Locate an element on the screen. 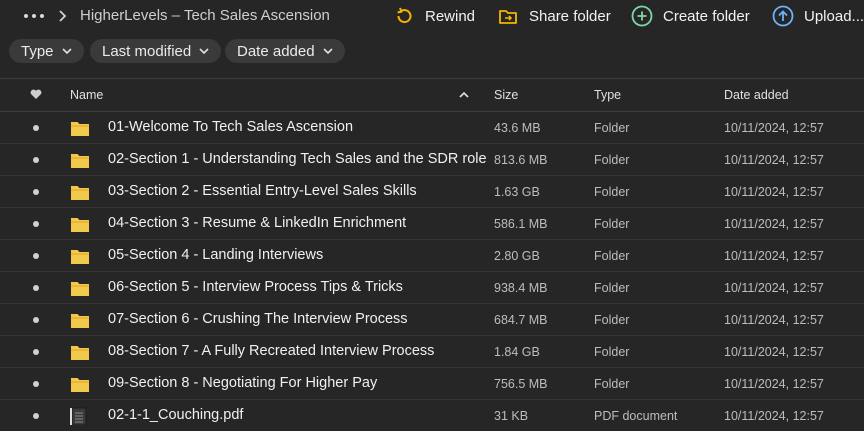 The height and width of the screenshot is (431, 864). row-size: 43.6 MB is located at coordinates (517, 128).